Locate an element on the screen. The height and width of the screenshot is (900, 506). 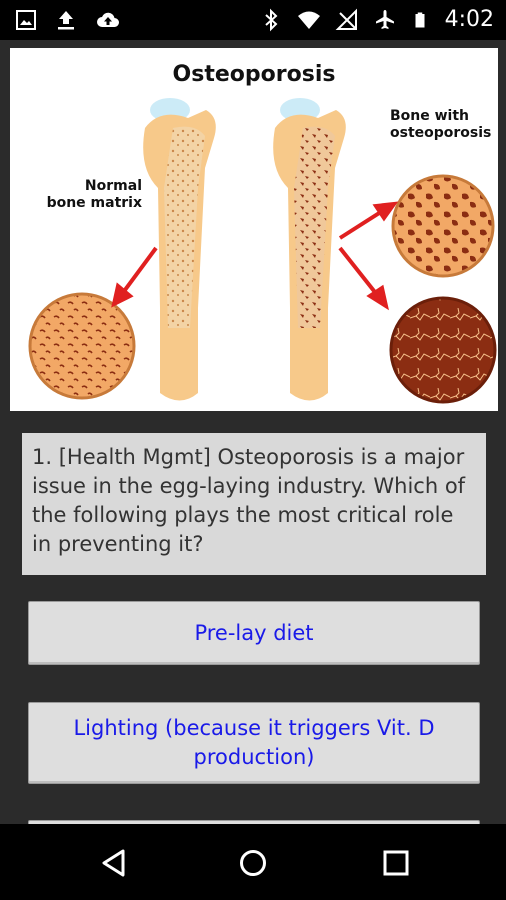
wifi-icon is located at coordinates (308, 20).